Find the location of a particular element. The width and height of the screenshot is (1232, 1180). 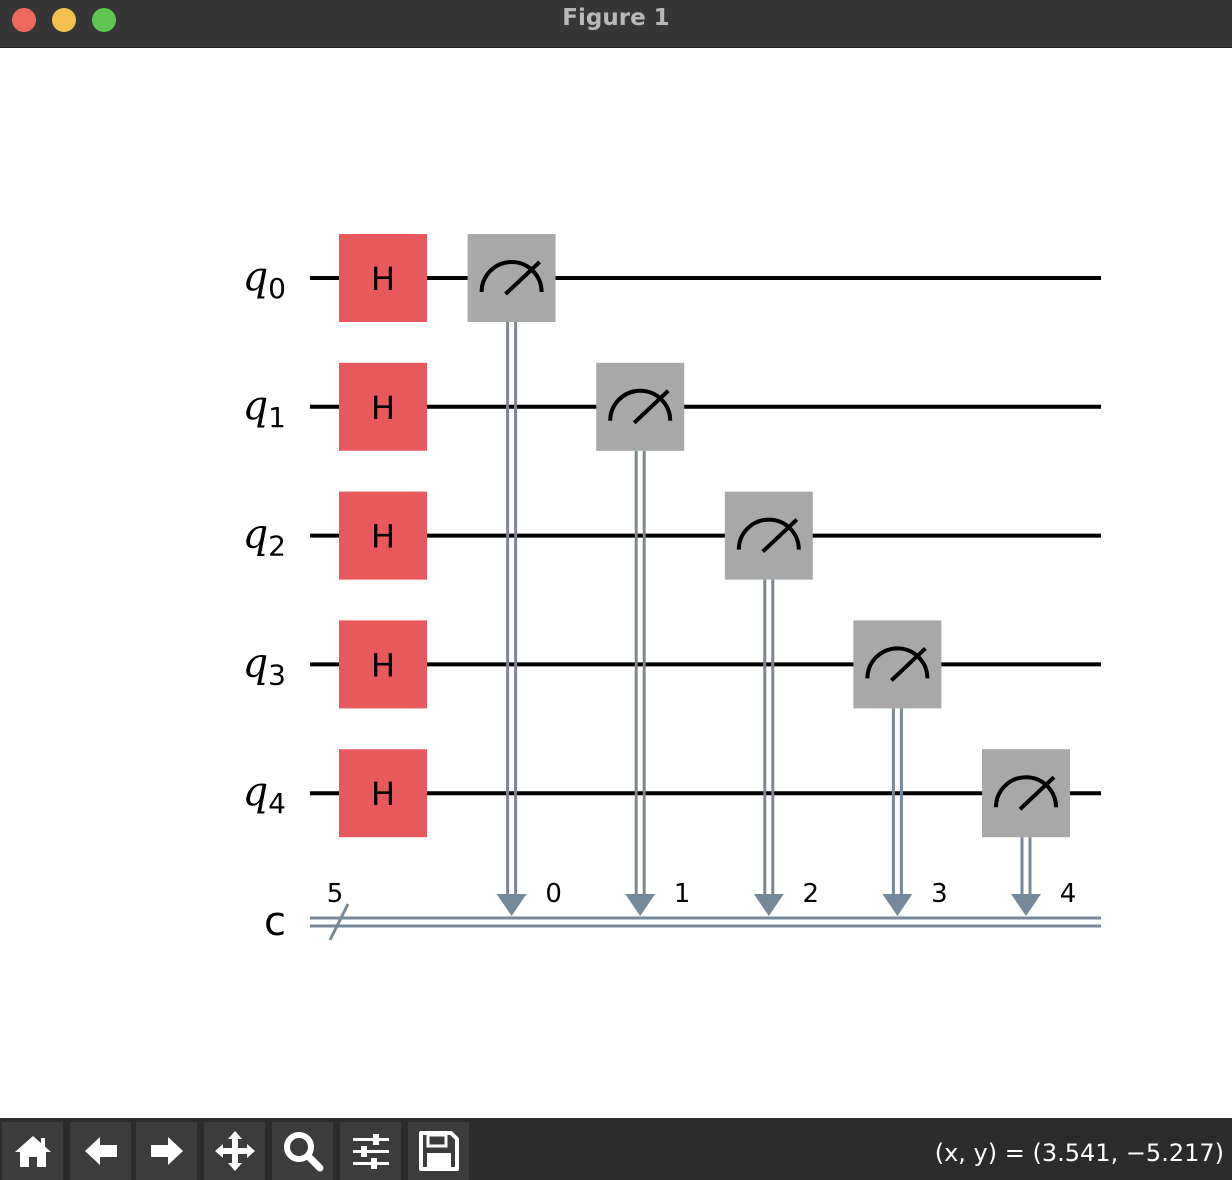

qubit-label-index: 4 is located at coordinates (277, 803).